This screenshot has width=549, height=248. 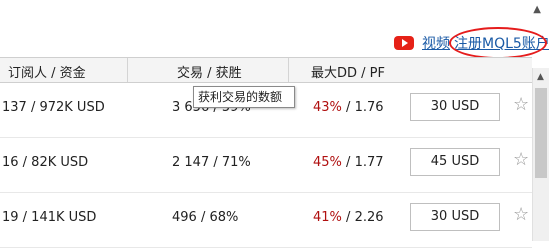 What do you see at coordinates (348, 217) in the screenshot?
I see `maxdd-pf-cell: 41% / 2.26` at bounding box center [348, 217].